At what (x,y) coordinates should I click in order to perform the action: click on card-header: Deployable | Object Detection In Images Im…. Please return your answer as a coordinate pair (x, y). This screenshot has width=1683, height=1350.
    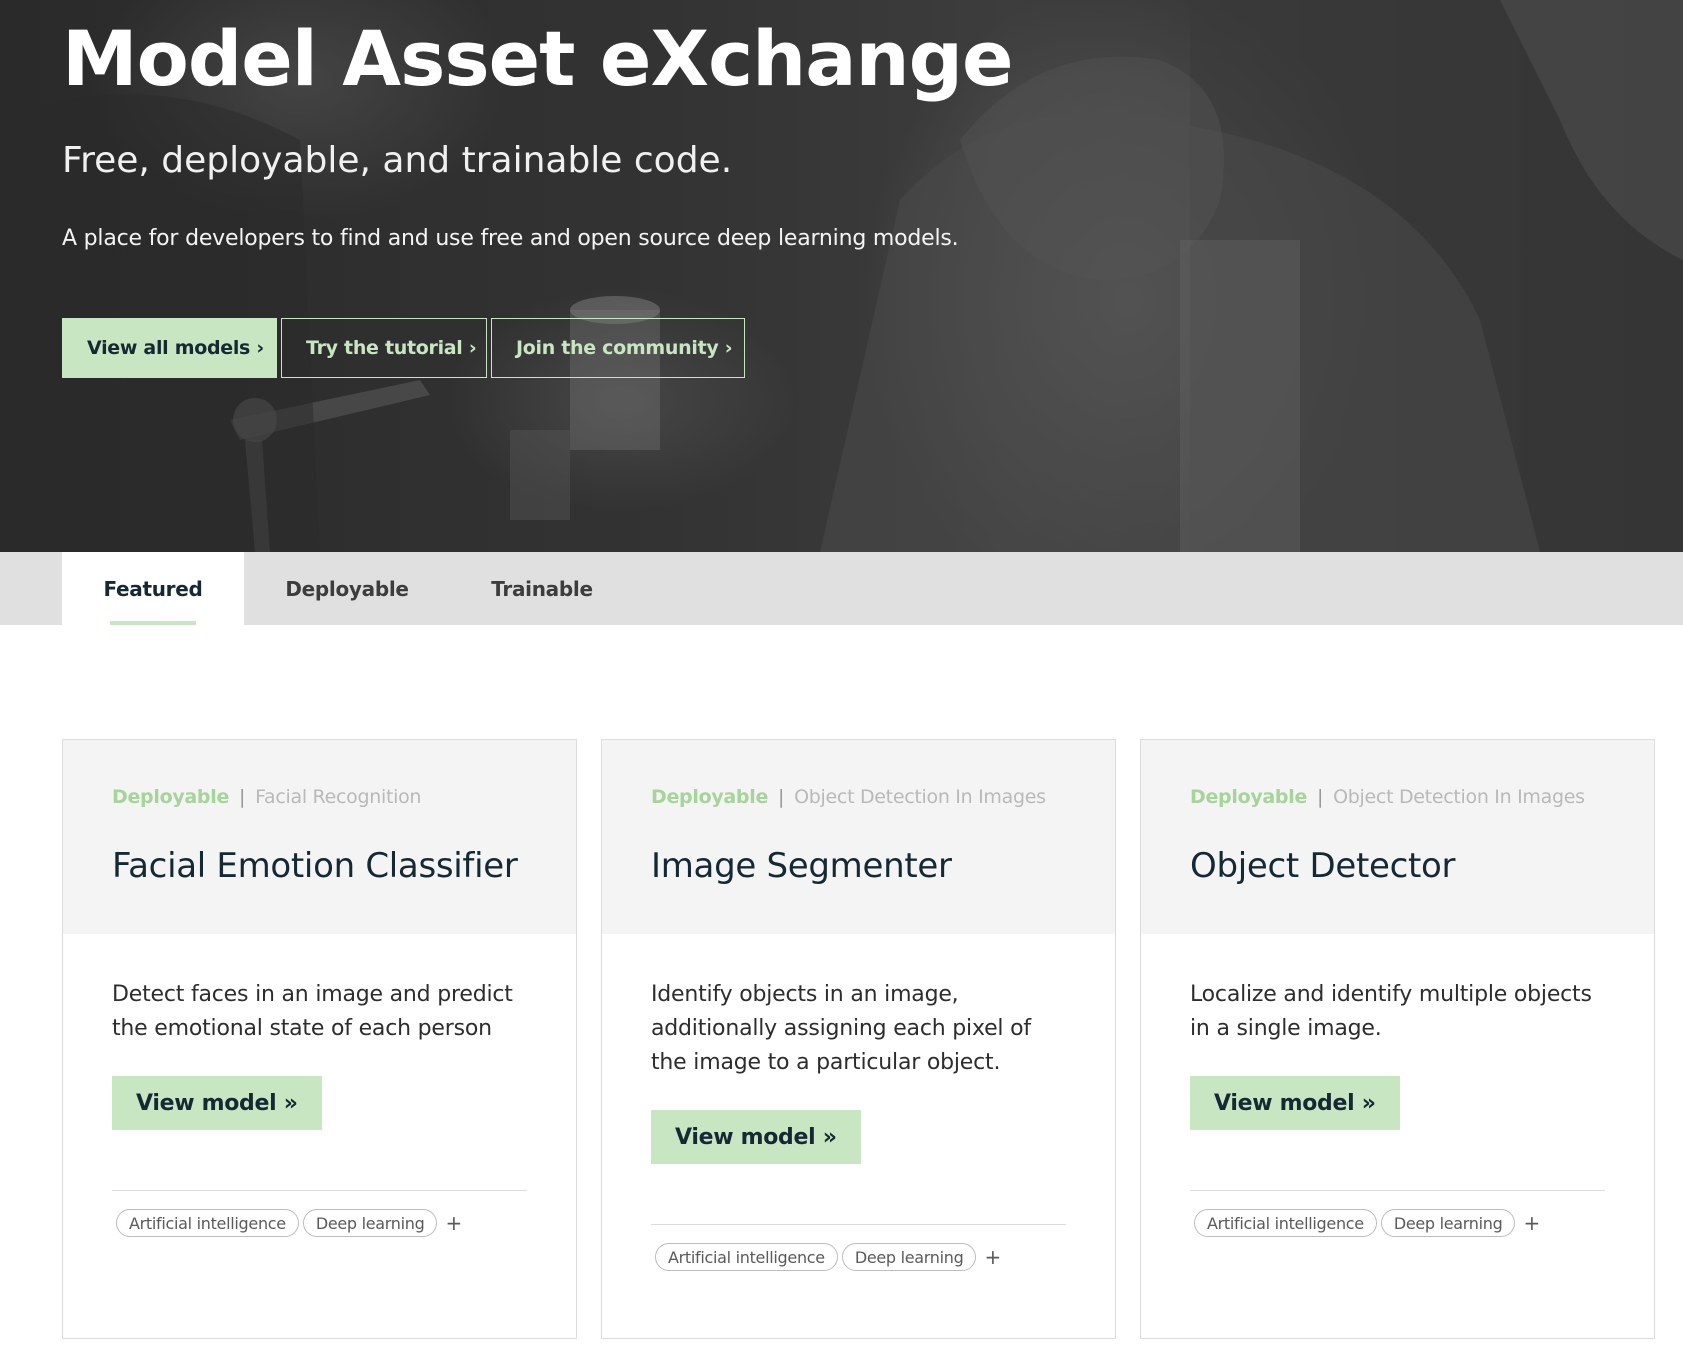
    Looking at the image, I should click on (858, 837).